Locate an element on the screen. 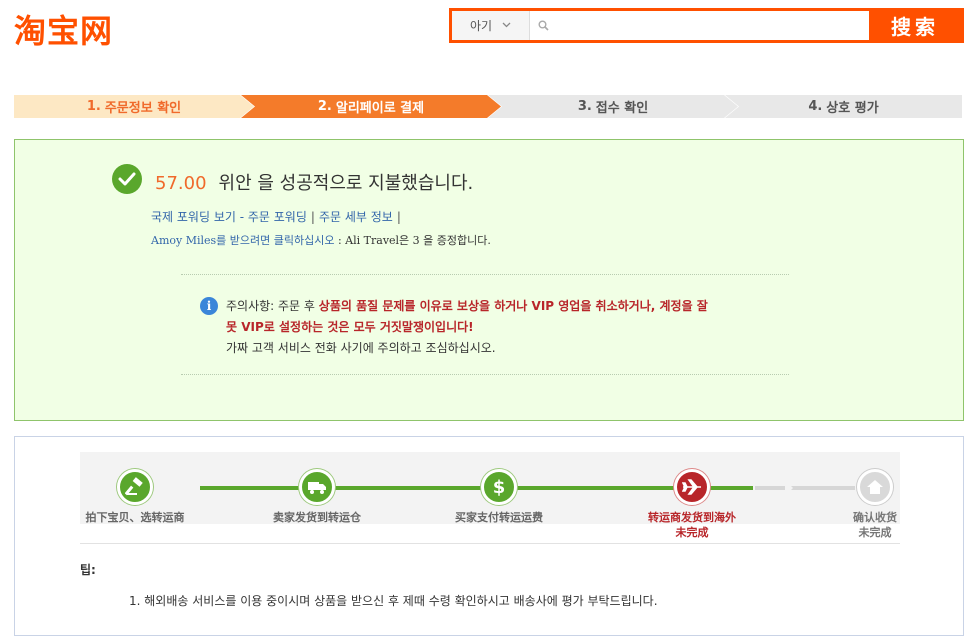  dollar-icon: $ is located at coordinates (499, 487).